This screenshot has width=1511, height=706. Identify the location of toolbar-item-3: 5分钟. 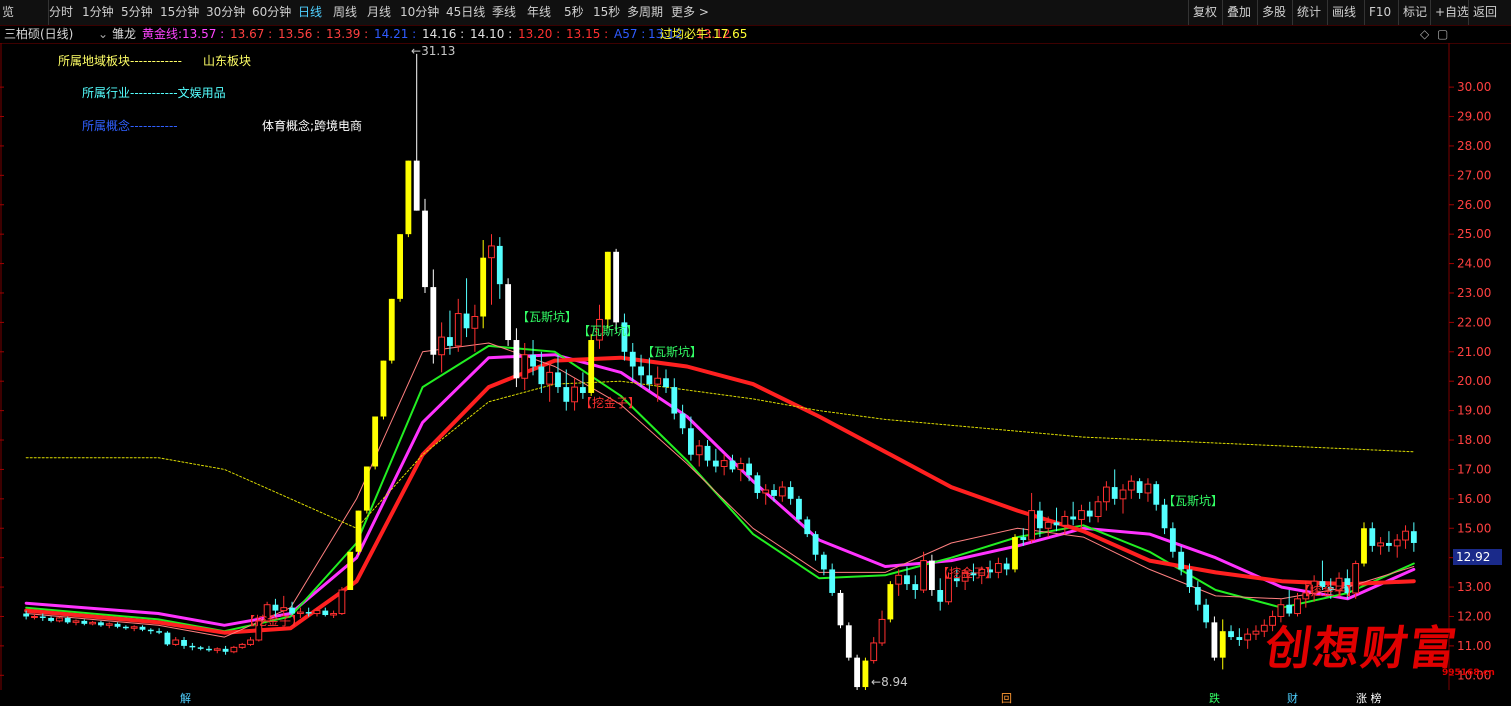
(137, 12).